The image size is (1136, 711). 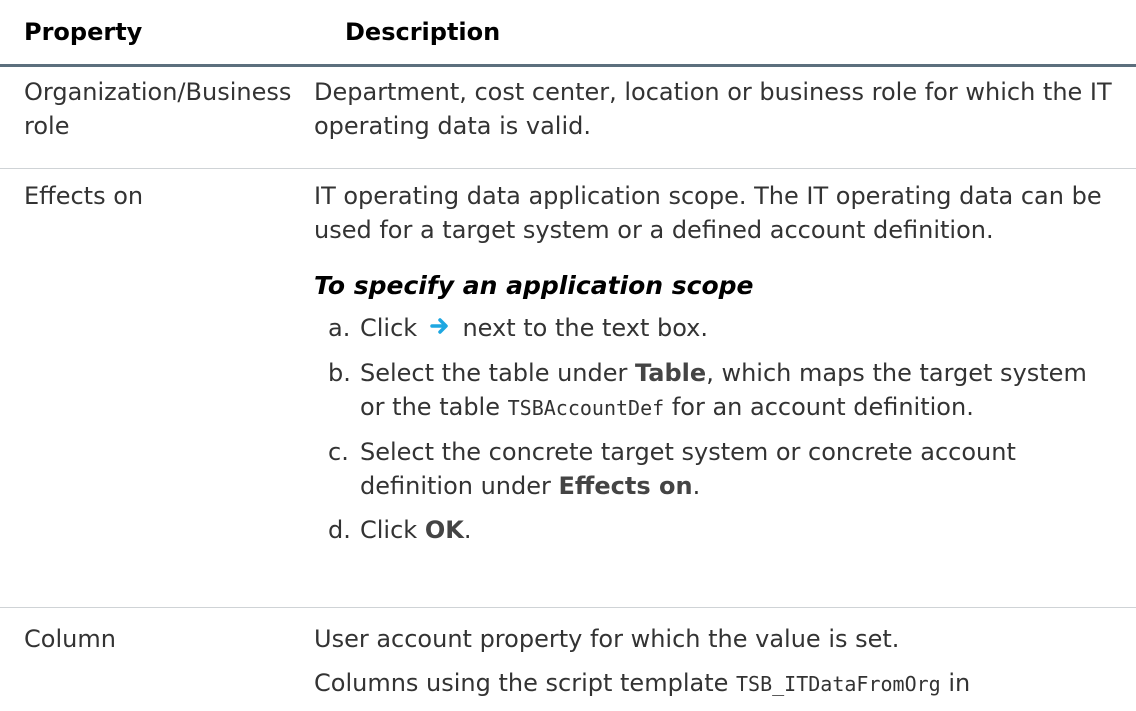 What do you see at coordinates (534, 285) in the screenshot?
I see `procedure-title: To specify an application scope` at bounding box center [534, 285].